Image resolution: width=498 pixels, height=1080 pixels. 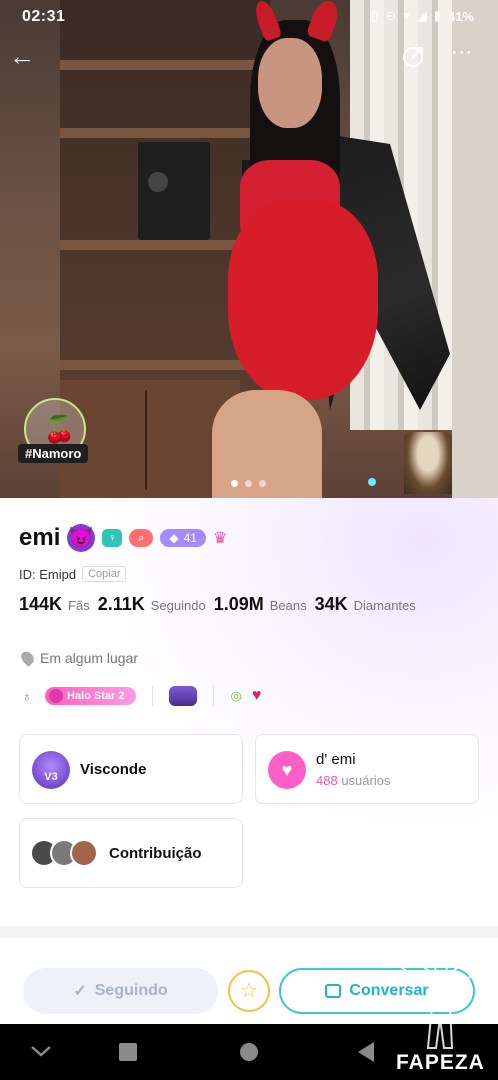 I want to click on user-id: ID: Emipd, so click(x=48, y=574).